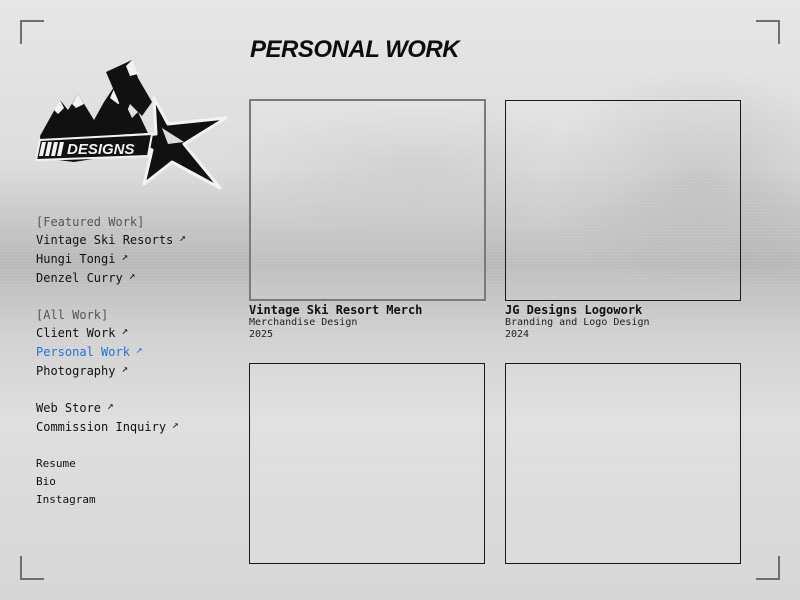  I want to click on corner-bracket-top-left, so click(32, 32).